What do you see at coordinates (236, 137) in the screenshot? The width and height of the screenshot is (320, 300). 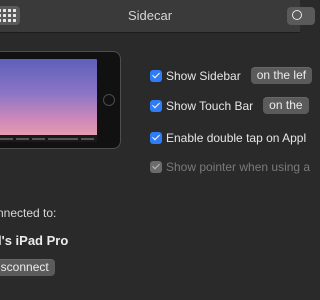 I see `double-tap-label: Enable double tap on Appl` at bounding box center [236, 137].